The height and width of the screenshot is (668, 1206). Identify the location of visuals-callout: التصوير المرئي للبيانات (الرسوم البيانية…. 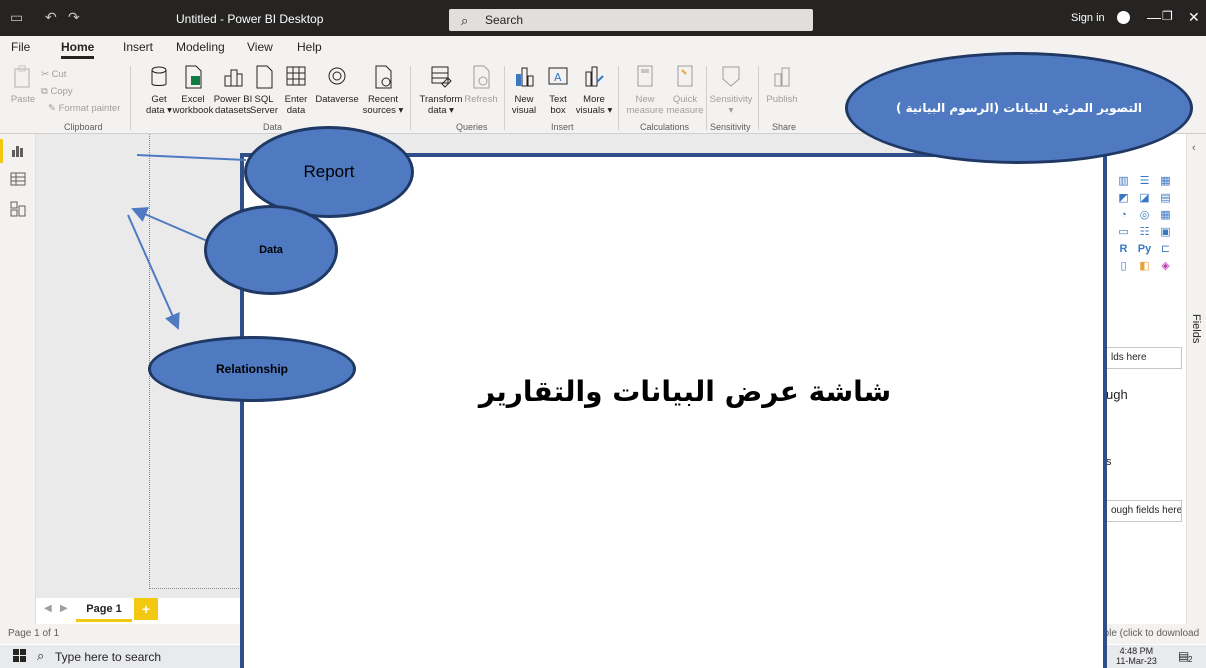
(1019, 108).